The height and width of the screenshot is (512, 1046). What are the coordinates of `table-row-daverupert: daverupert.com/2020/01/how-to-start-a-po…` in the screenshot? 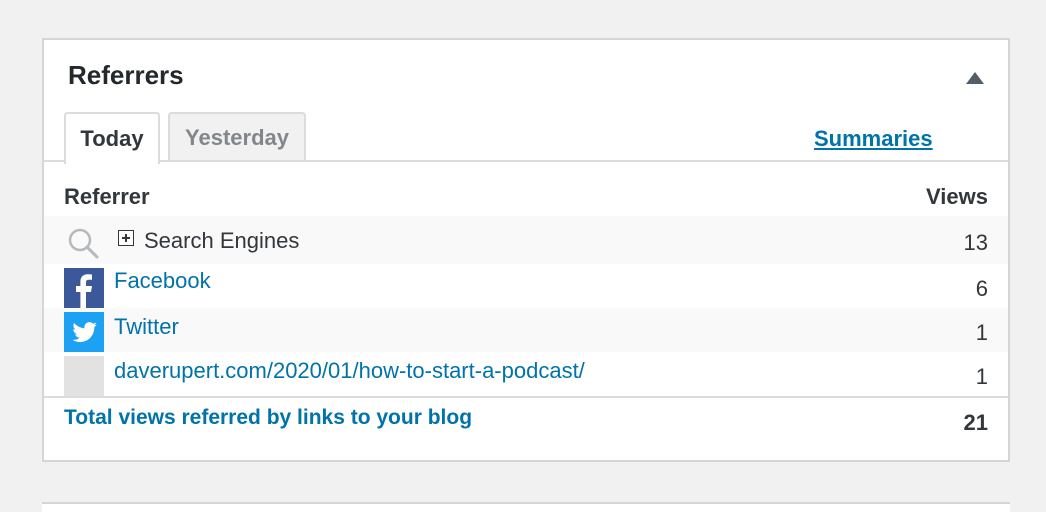 It's located at (526, 374).